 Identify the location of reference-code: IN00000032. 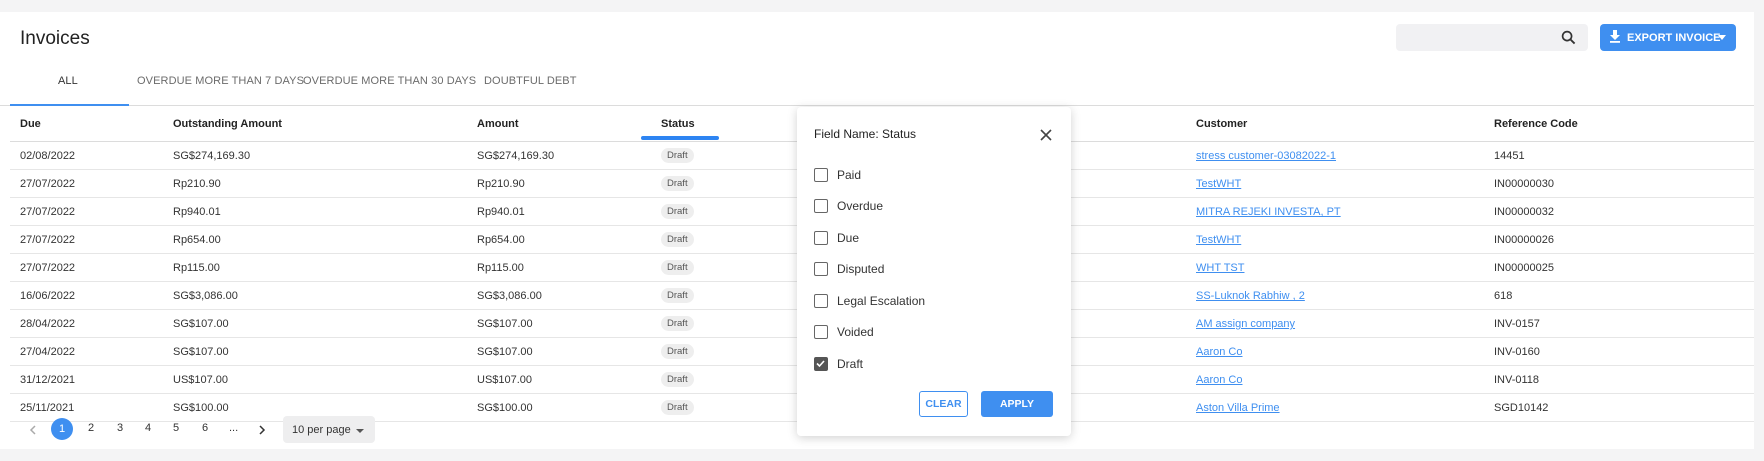
(1524, 212).